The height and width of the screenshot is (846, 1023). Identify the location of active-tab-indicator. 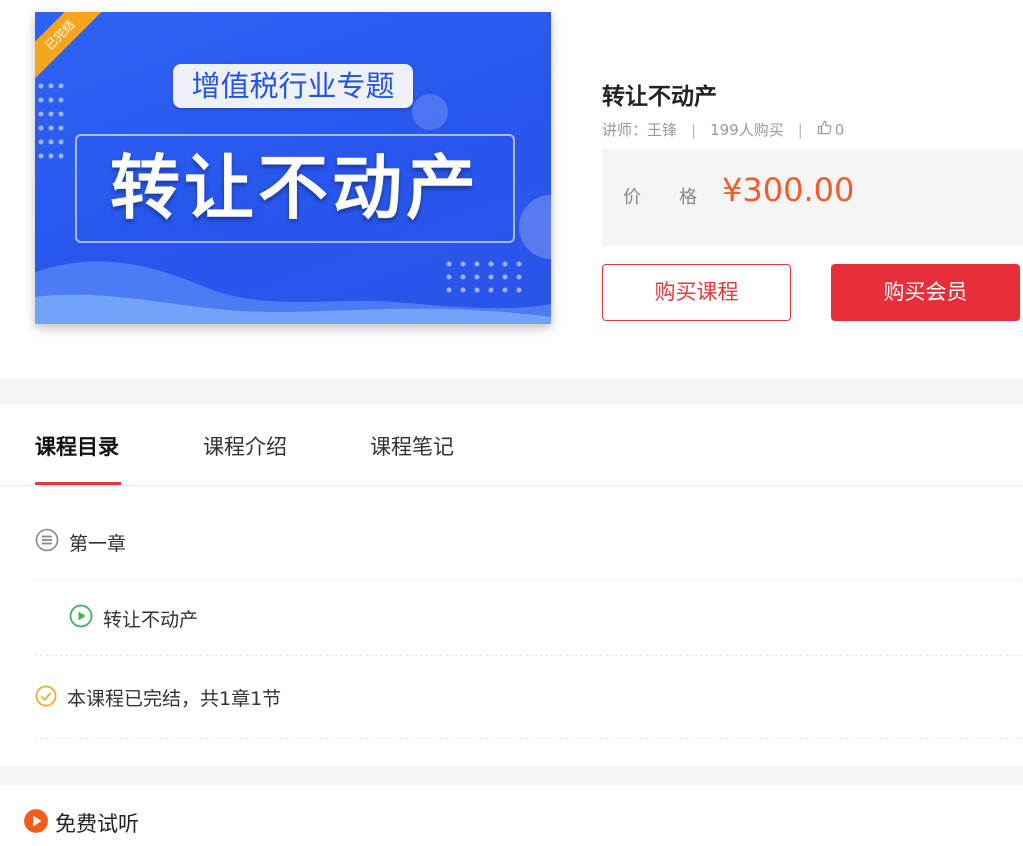
(78, 483).